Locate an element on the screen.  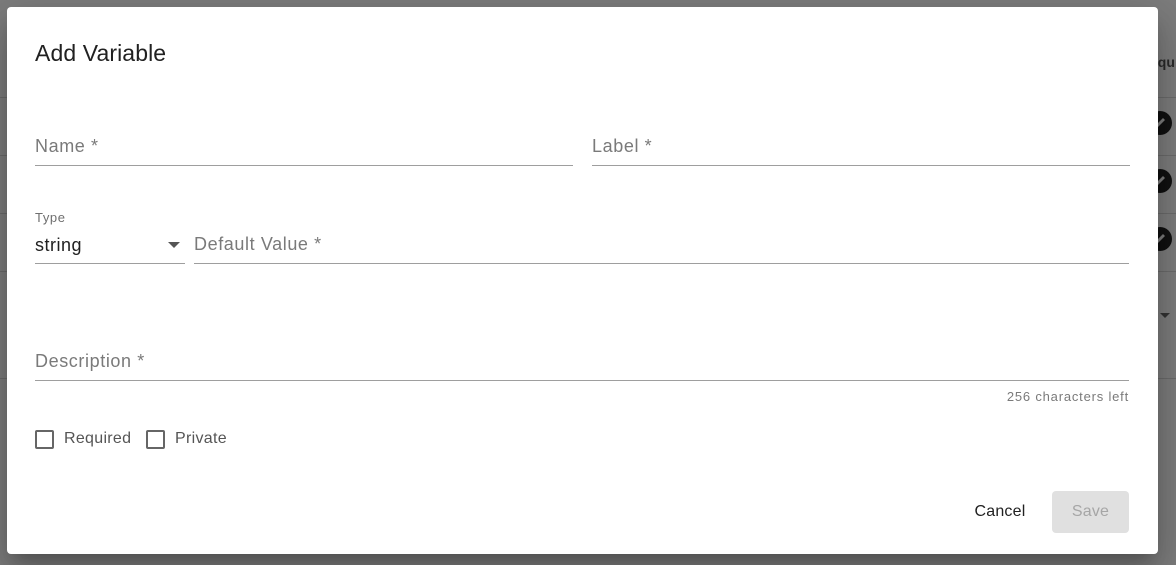
label-field: Label * is located at coordinates (861, 146).